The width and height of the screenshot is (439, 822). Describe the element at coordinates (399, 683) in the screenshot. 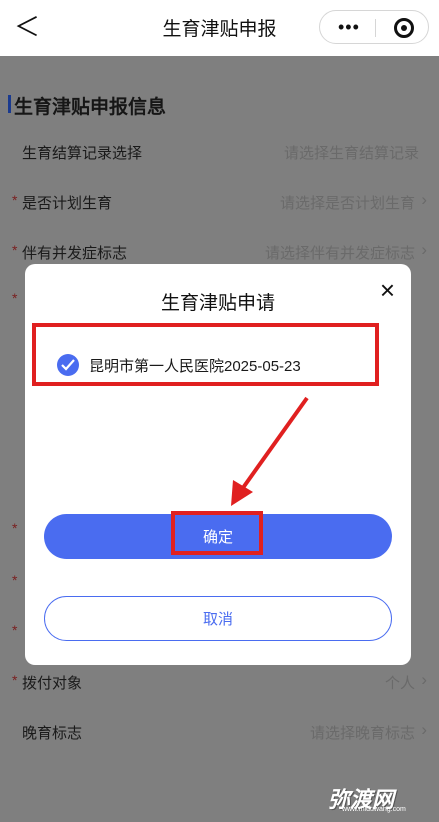

I see `row-value: 个人` at that location.